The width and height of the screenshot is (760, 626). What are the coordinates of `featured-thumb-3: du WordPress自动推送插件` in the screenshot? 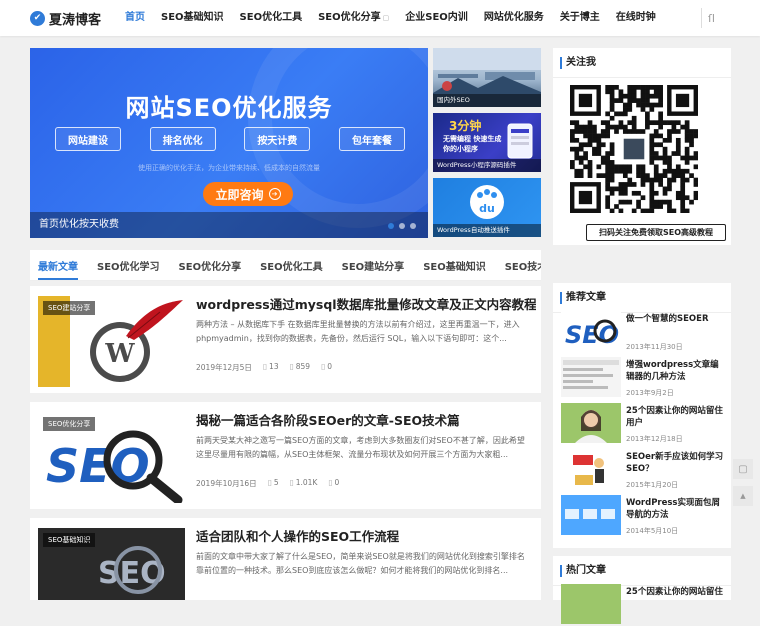 It's located at (487, 207).